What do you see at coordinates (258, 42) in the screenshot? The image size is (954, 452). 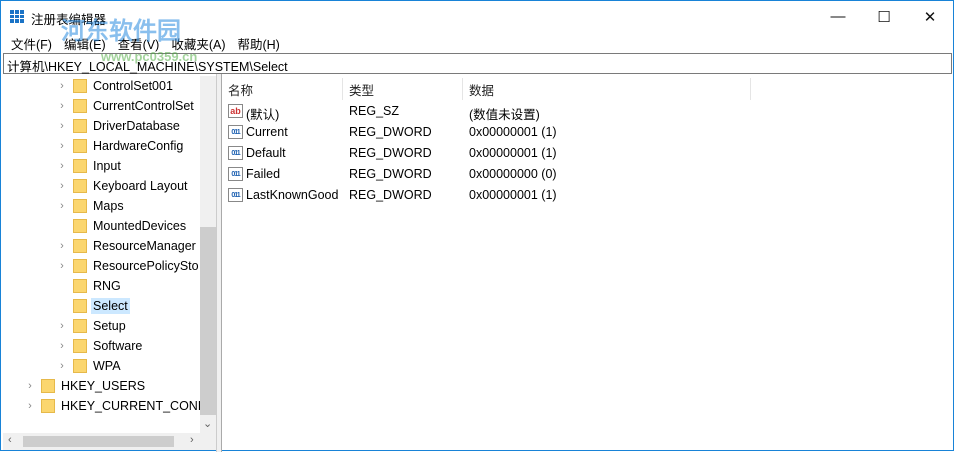 I see `menu-help: 帮助(H)` at bounding box center [258, 42].